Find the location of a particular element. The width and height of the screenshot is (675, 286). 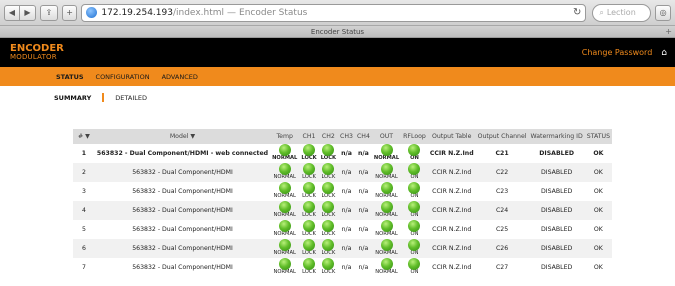

row-model: 563832 - Dual Component/HDMI is located at coordinates (182, 248).